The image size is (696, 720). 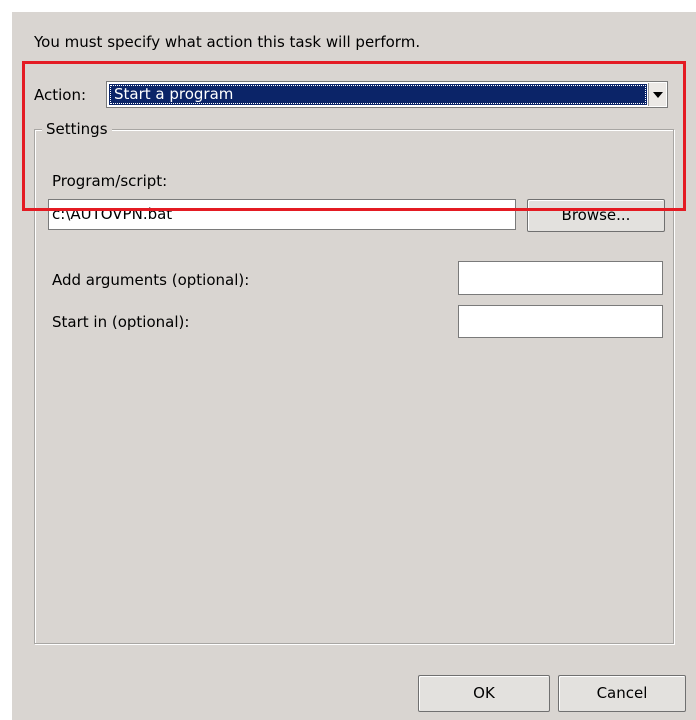 I want to click on arguments-input, so click(x=560, y=278).